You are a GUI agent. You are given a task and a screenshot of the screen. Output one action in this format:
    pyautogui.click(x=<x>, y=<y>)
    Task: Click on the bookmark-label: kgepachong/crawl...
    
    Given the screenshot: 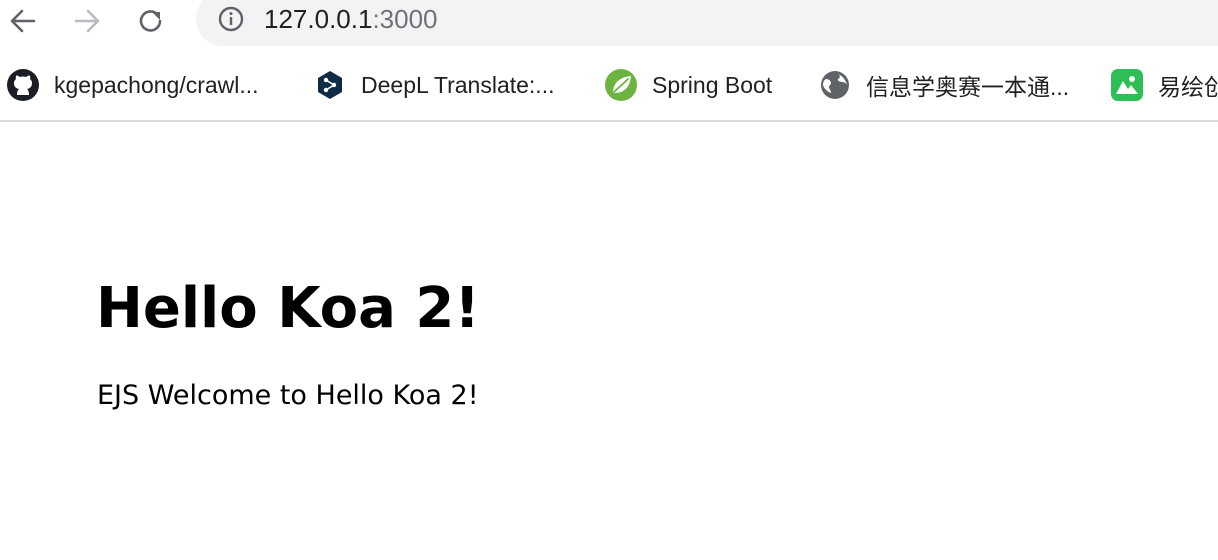 What is the action you would take?
    pyautogui.click(x=156, y=84)
    